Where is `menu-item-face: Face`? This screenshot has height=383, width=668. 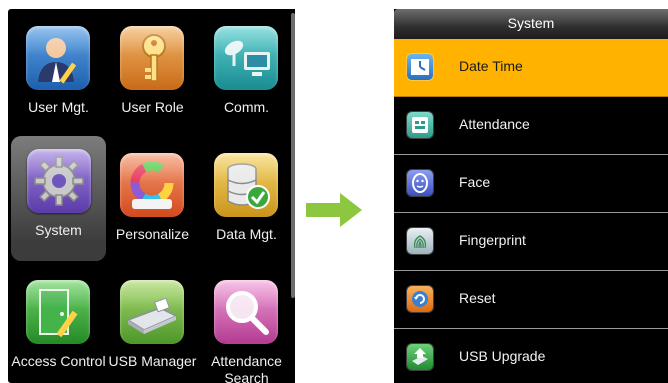 menu-item-face: Face is located at coordinates (531, 184).